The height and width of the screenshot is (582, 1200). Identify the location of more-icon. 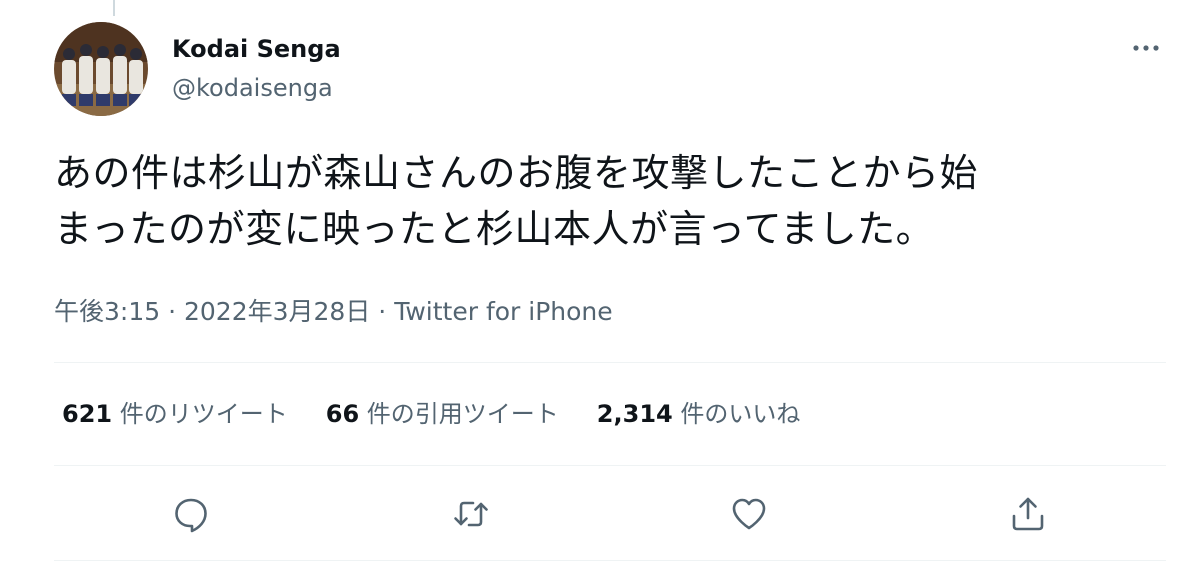
(1146, 48).